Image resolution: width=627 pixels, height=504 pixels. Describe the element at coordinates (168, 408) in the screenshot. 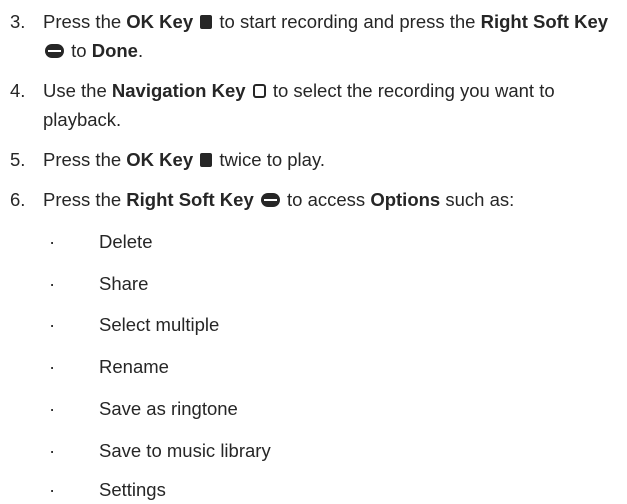

I see `option-save-as-ringtone: Save as ringtone` at that location.